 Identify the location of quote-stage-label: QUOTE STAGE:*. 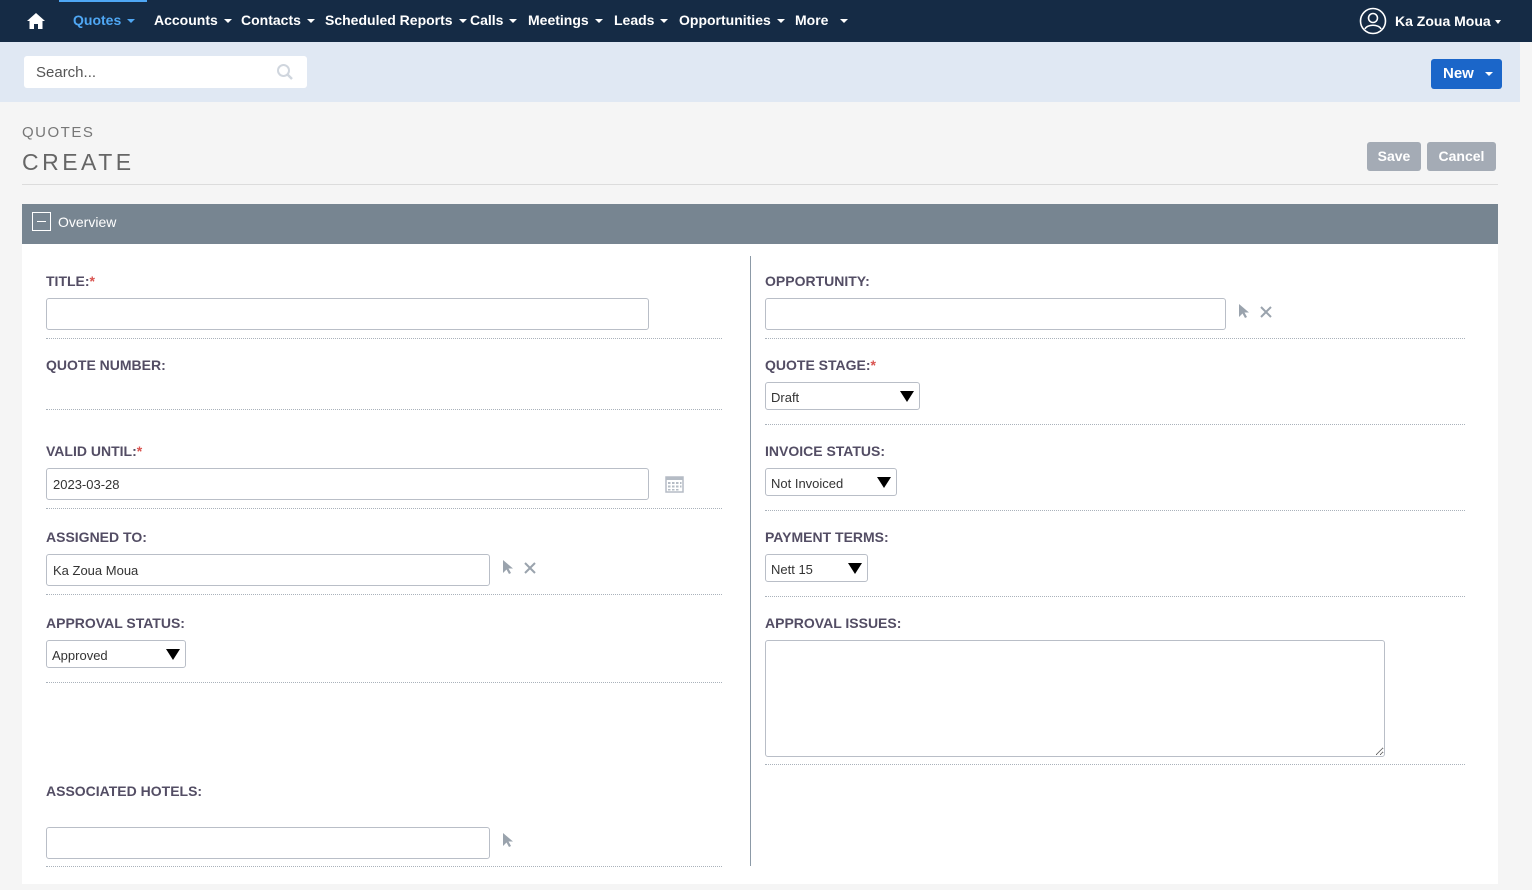
(820, 365).